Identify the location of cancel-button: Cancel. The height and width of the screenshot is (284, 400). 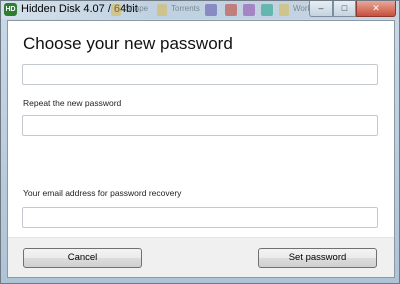
(82, 258).